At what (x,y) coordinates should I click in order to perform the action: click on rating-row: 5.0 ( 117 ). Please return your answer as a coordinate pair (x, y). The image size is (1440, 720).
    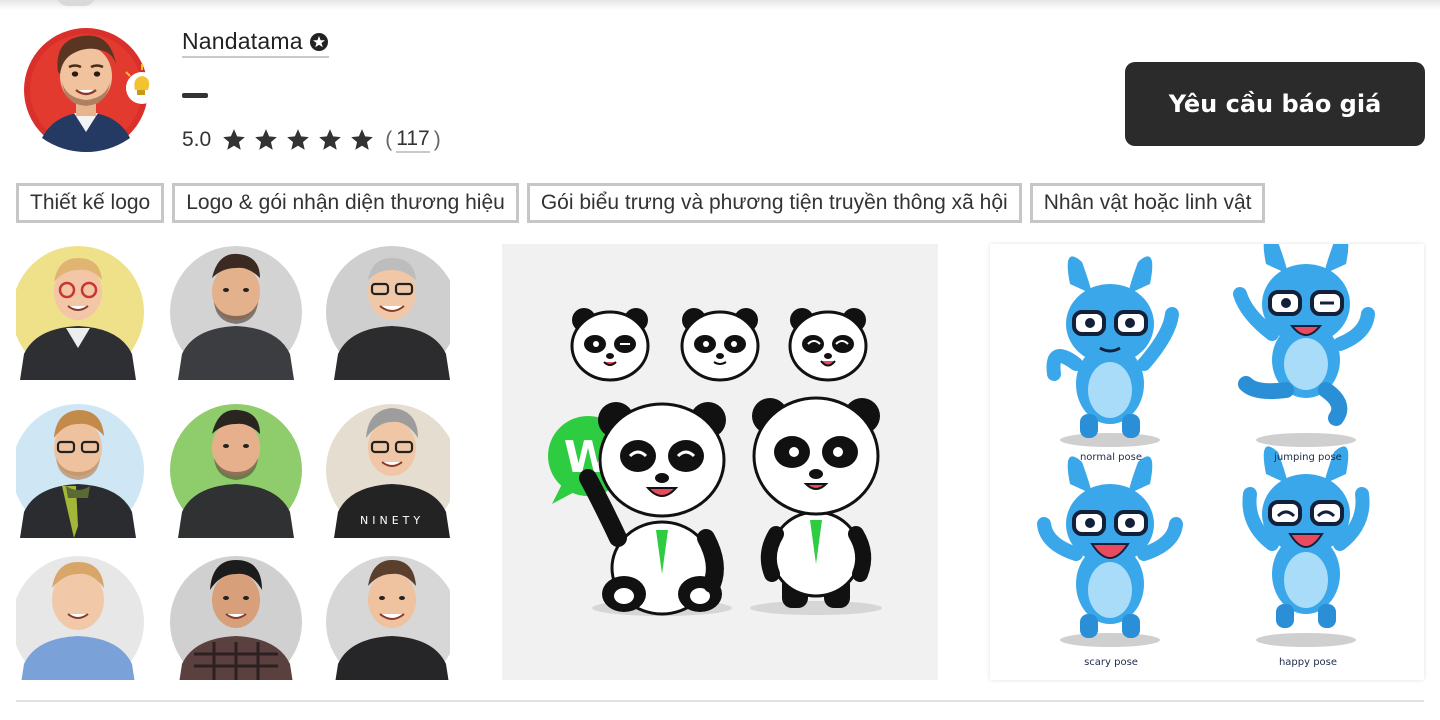
    Looking at the image, I should click on (311, 140).